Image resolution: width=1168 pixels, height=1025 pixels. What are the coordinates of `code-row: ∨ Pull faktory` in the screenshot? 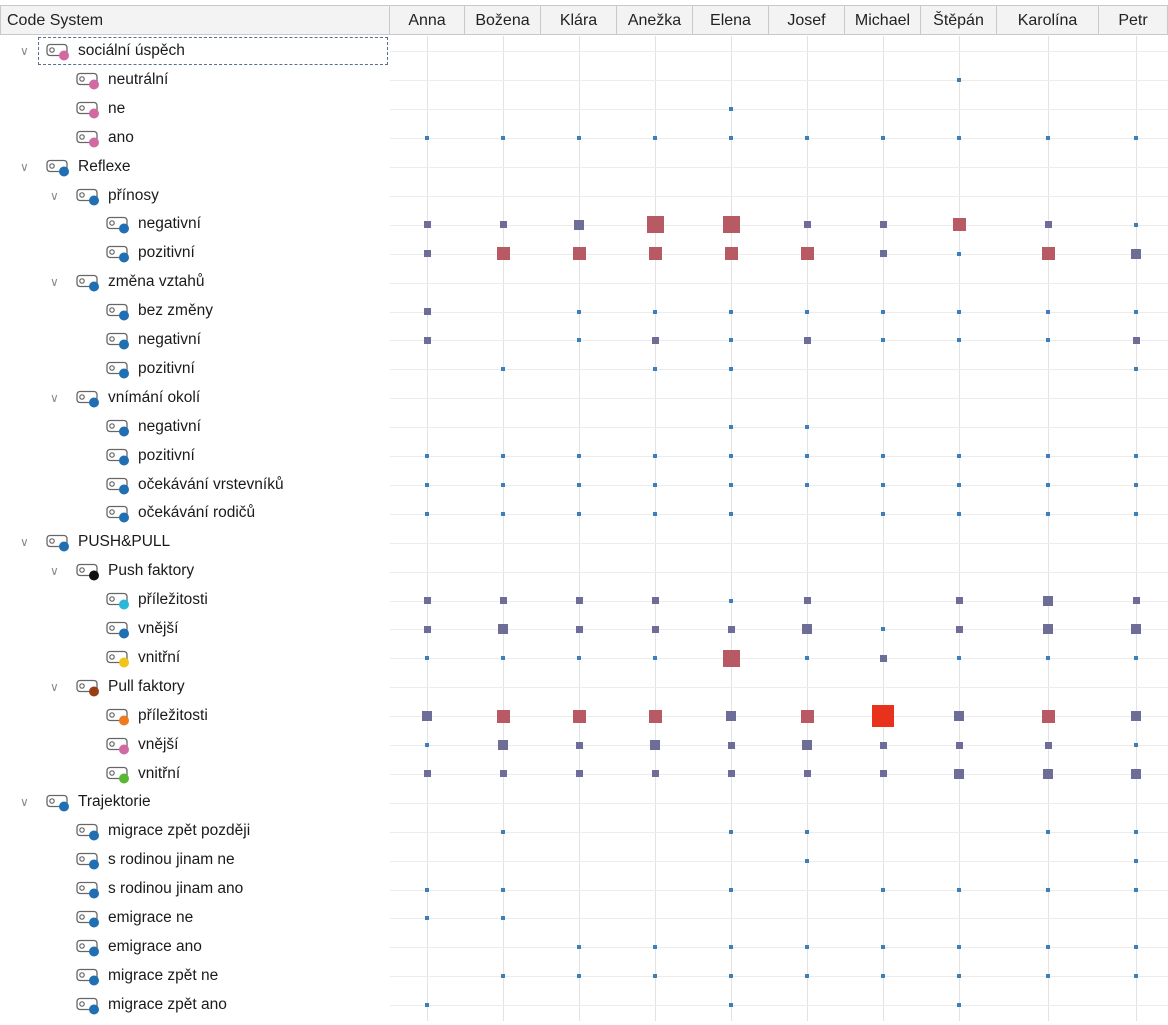 It's located at (195, 687).